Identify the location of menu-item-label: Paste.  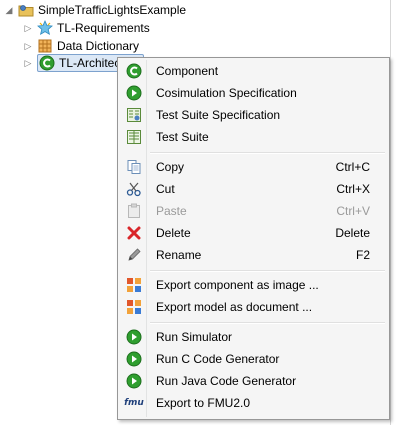
(171, 211).